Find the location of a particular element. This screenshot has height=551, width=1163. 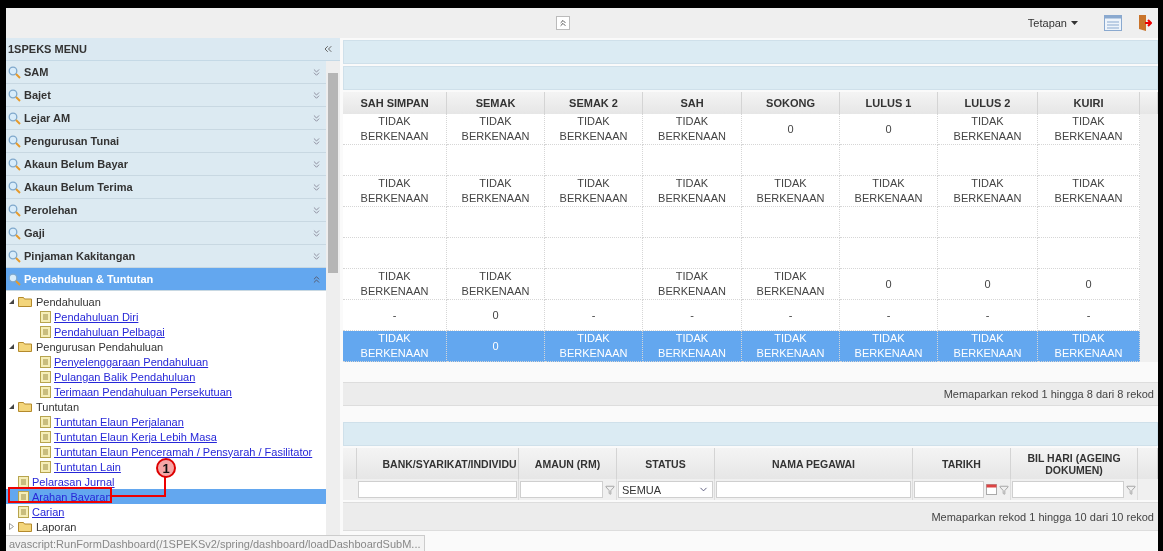

column-header: LULUS 2 is located at coordinates (988, 103).